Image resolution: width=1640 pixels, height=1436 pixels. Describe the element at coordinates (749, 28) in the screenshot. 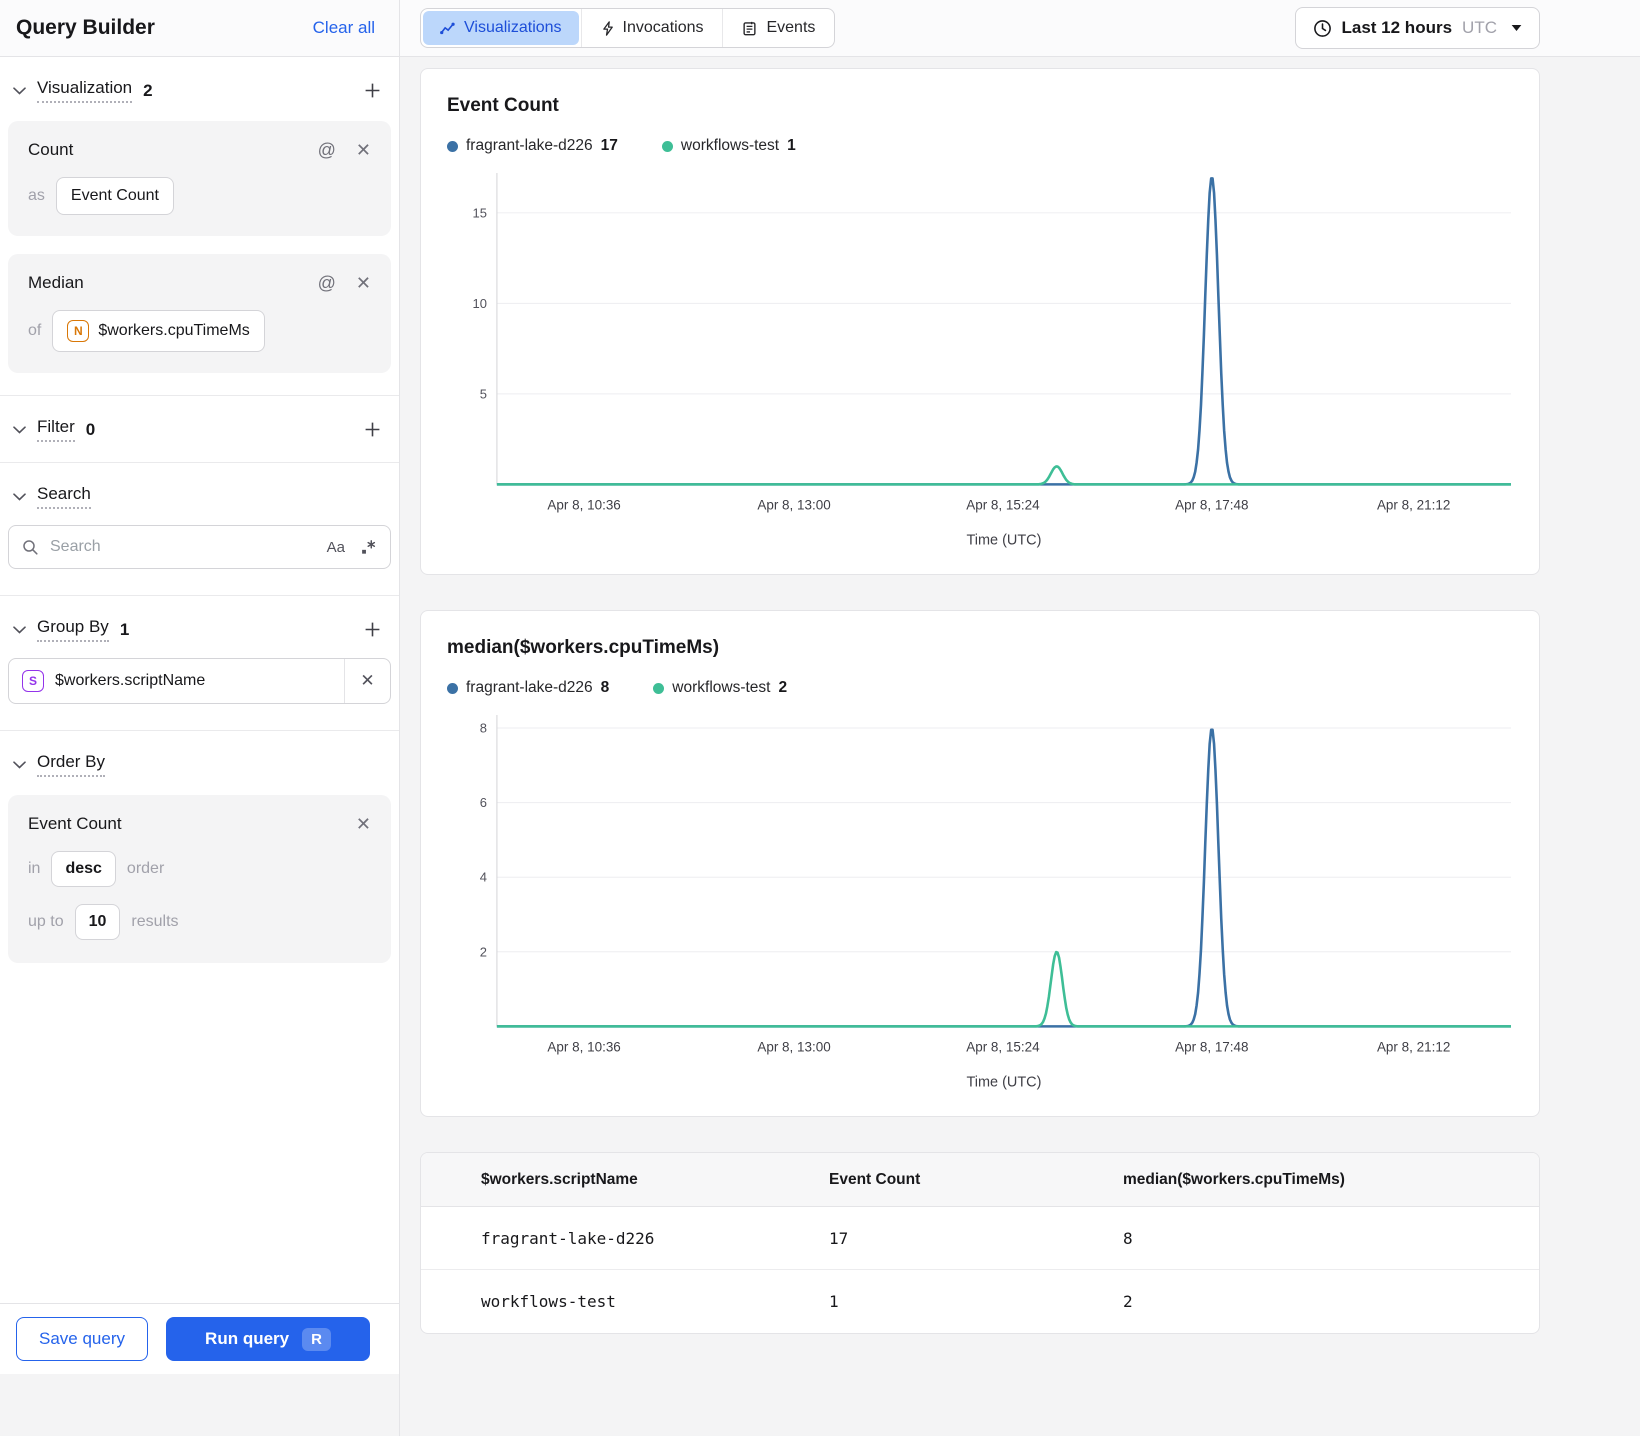

I see `events-icon` at that location.